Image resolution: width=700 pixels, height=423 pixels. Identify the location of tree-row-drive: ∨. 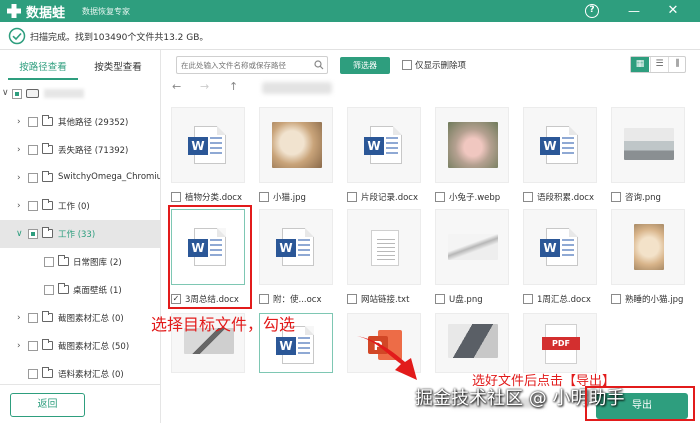
(80, 94).